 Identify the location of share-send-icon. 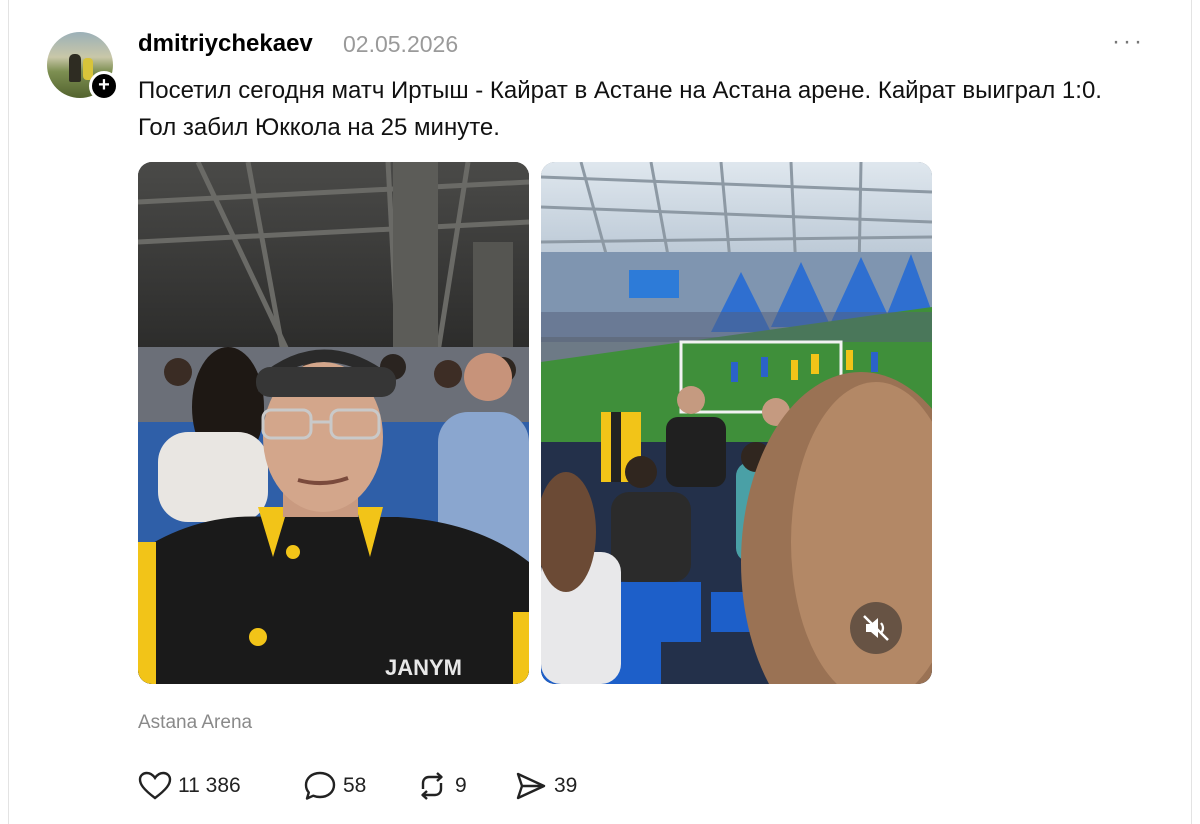
(531, 786).